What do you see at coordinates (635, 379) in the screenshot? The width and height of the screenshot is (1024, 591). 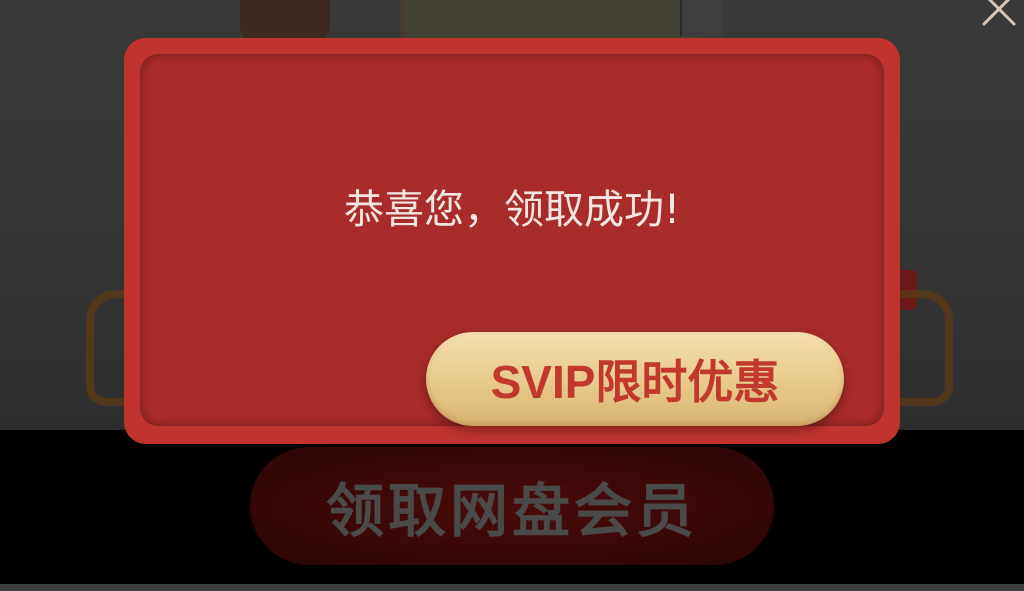 I see `svip-offer-button: SVIP限时优惠` at bounding box center [635, 379].